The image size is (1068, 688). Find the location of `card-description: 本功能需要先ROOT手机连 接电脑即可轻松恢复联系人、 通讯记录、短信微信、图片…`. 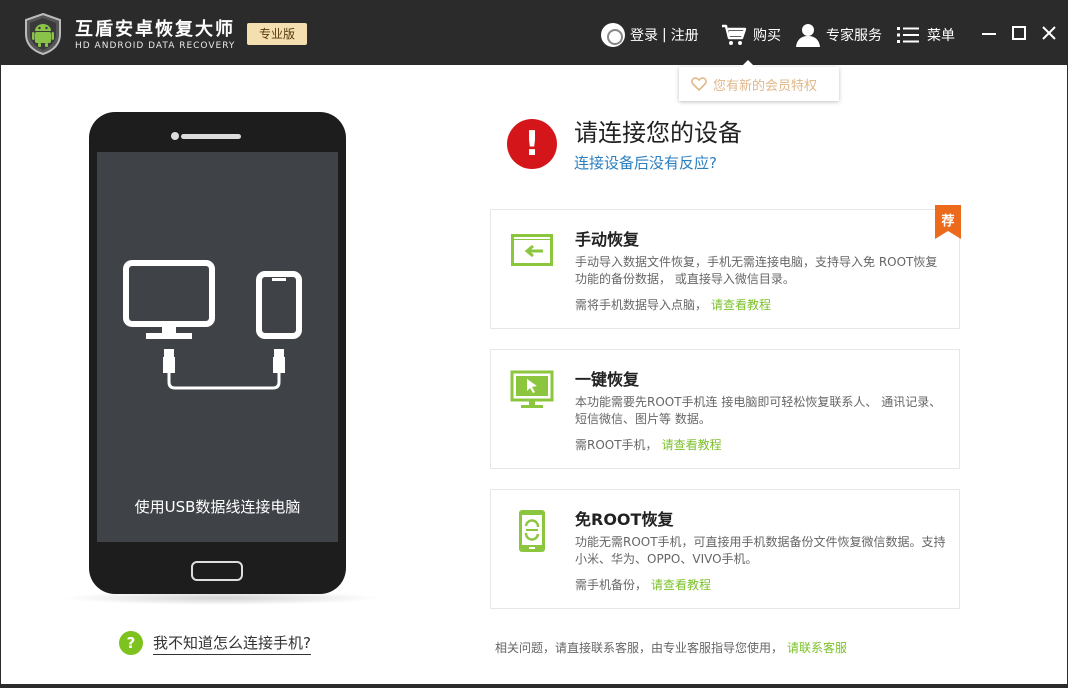

card-description: 本功能需要先ROOT手机连 接电脑即可轻松恢复联系人、 通讯记录、短信微信、图片… is located at coordinates (758, 410).